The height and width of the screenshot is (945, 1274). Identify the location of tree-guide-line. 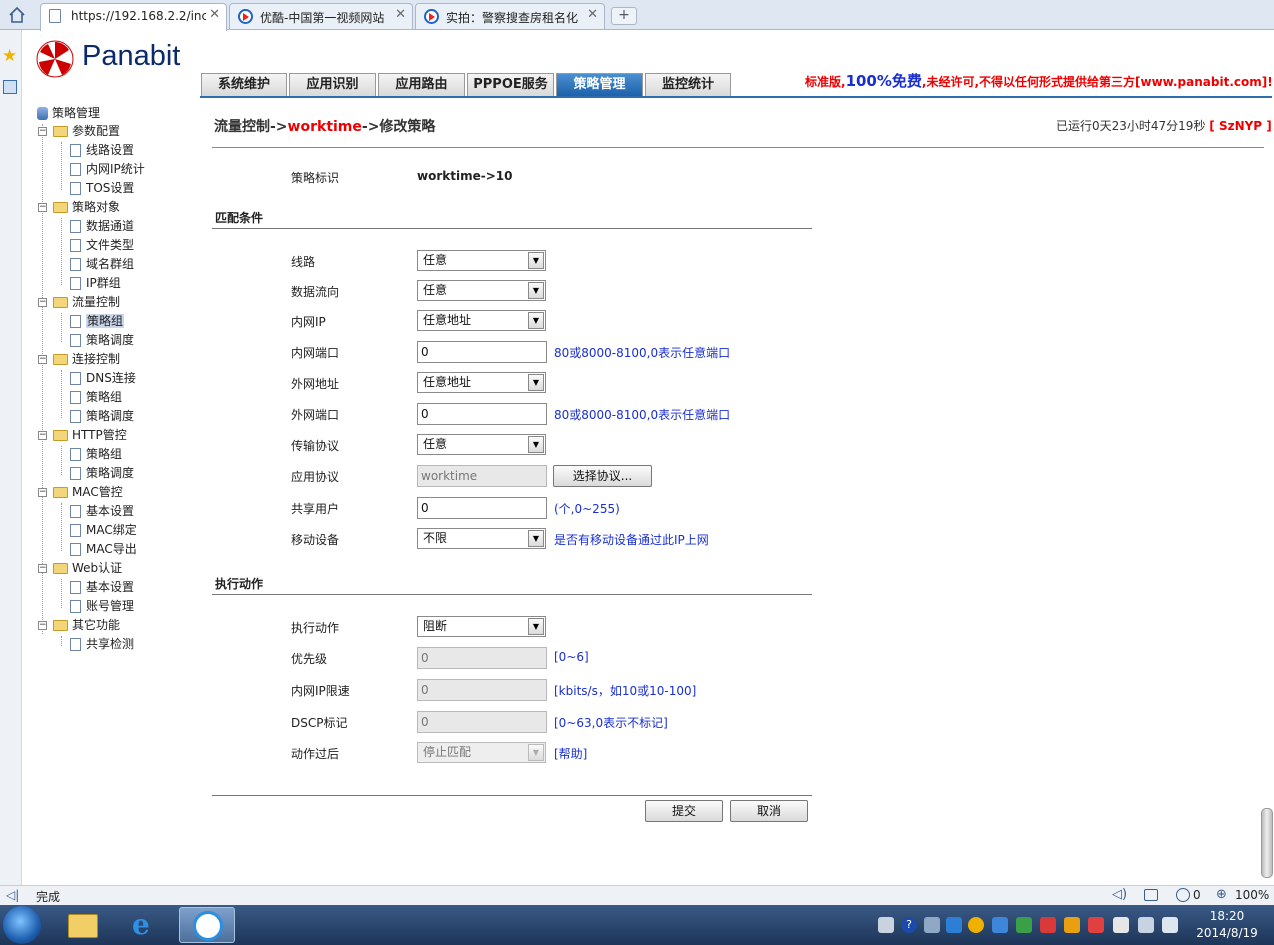
(61, 593).